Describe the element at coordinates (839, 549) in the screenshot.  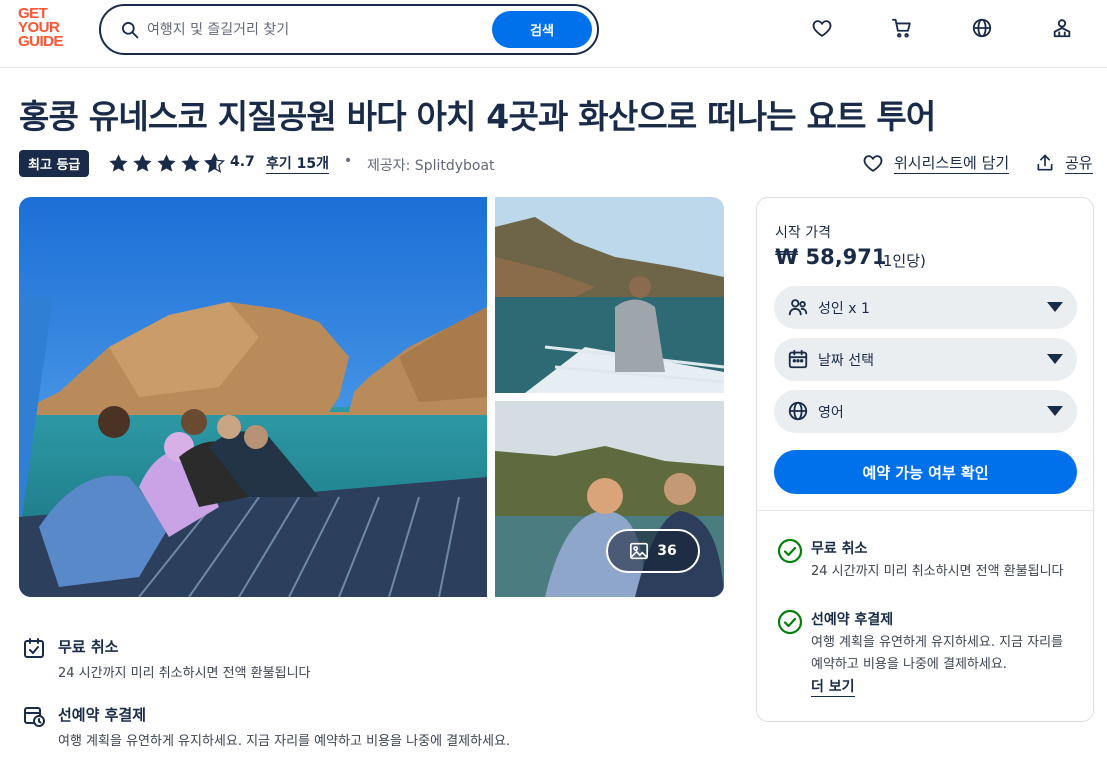
I see `perk-title: 무료 취소` at that location.